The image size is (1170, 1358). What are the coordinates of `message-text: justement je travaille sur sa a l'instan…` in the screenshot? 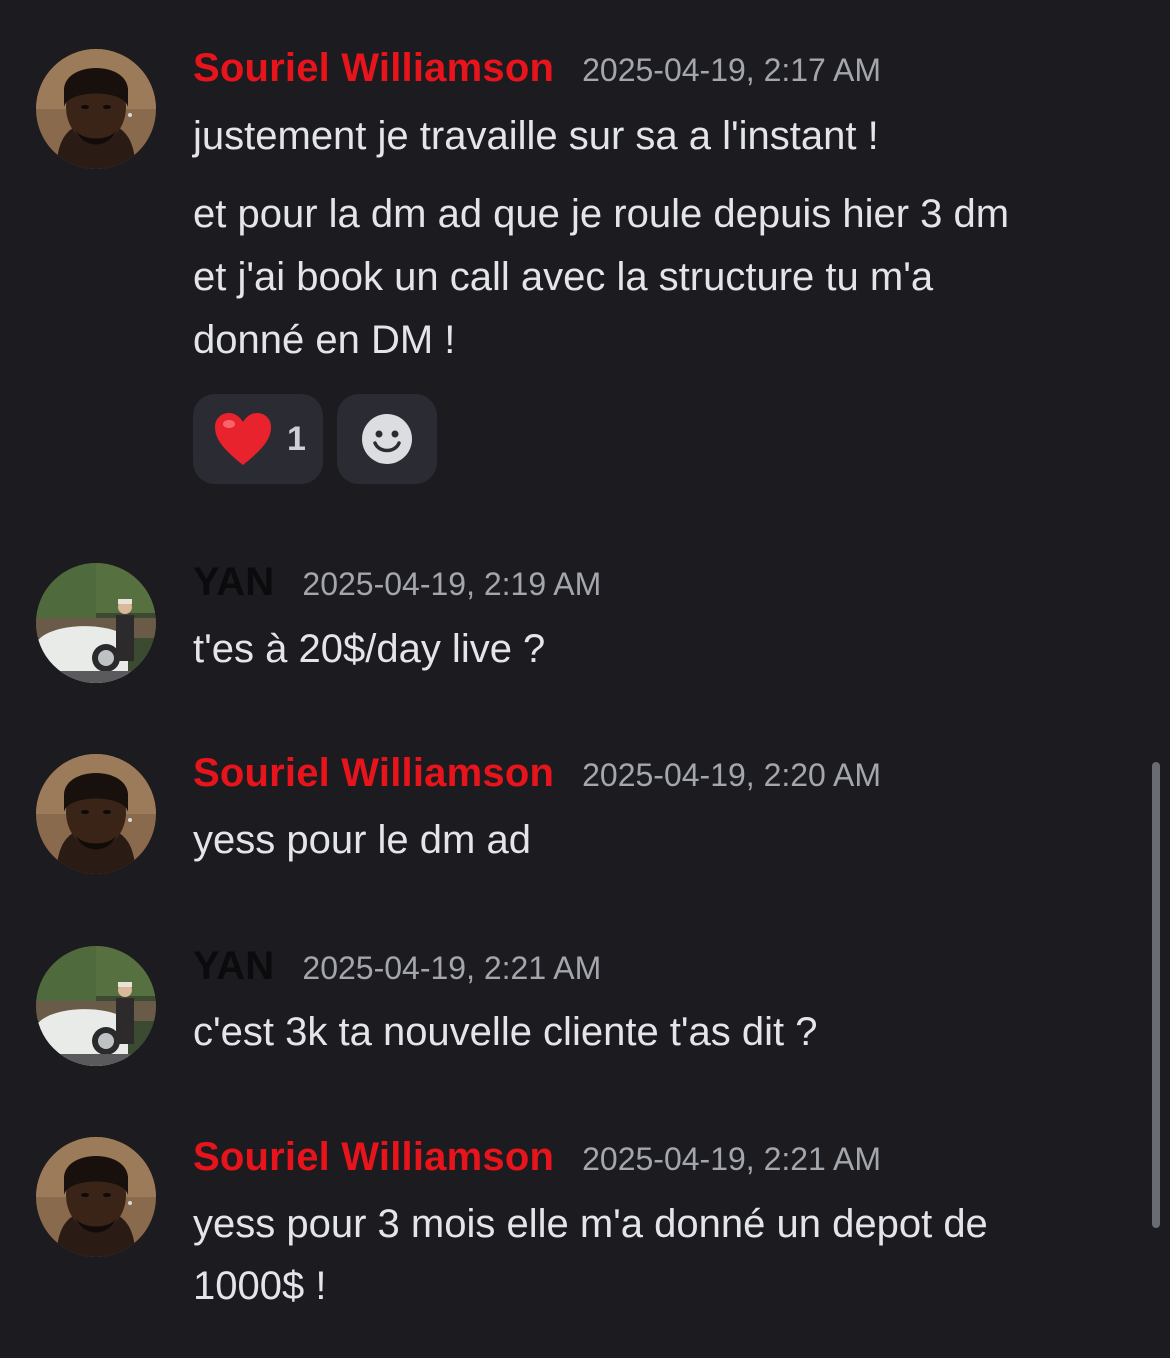 It's located at (536, 136).